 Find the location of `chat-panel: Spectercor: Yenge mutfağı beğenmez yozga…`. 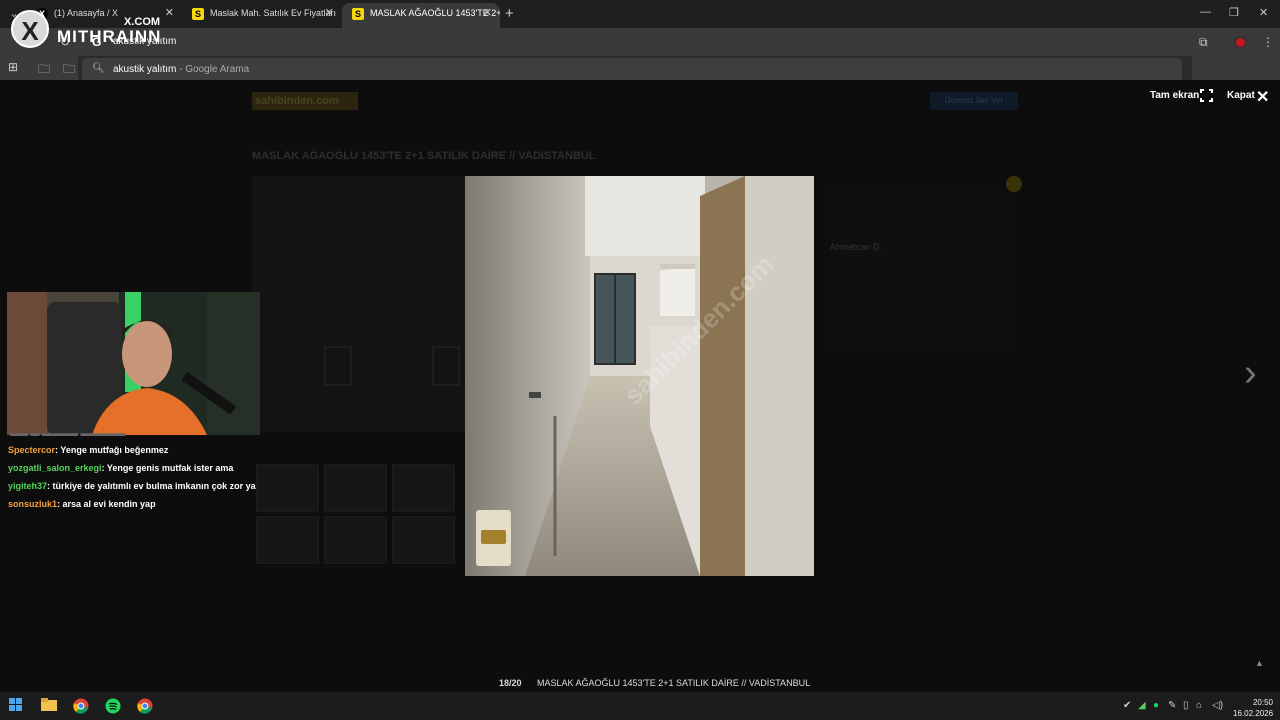

chat-panel: Spectercor: Yenge mutfağı beğenmez yozga… is located at coordinates (133, 480).